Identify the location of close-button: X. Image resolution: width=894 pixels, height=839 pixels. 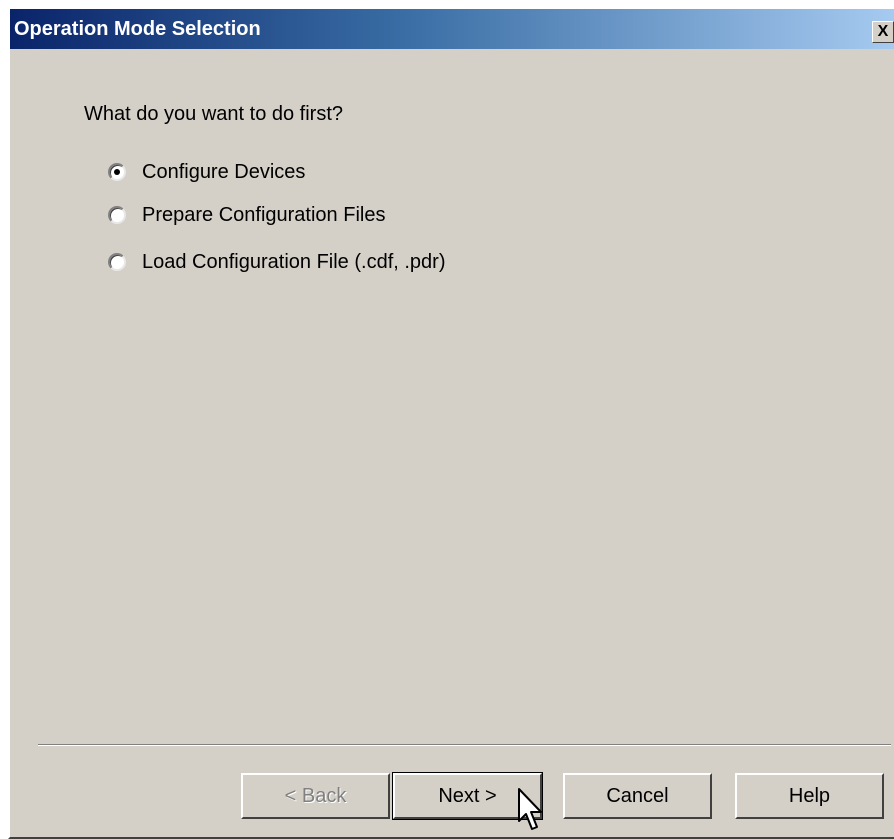
(883, 32).